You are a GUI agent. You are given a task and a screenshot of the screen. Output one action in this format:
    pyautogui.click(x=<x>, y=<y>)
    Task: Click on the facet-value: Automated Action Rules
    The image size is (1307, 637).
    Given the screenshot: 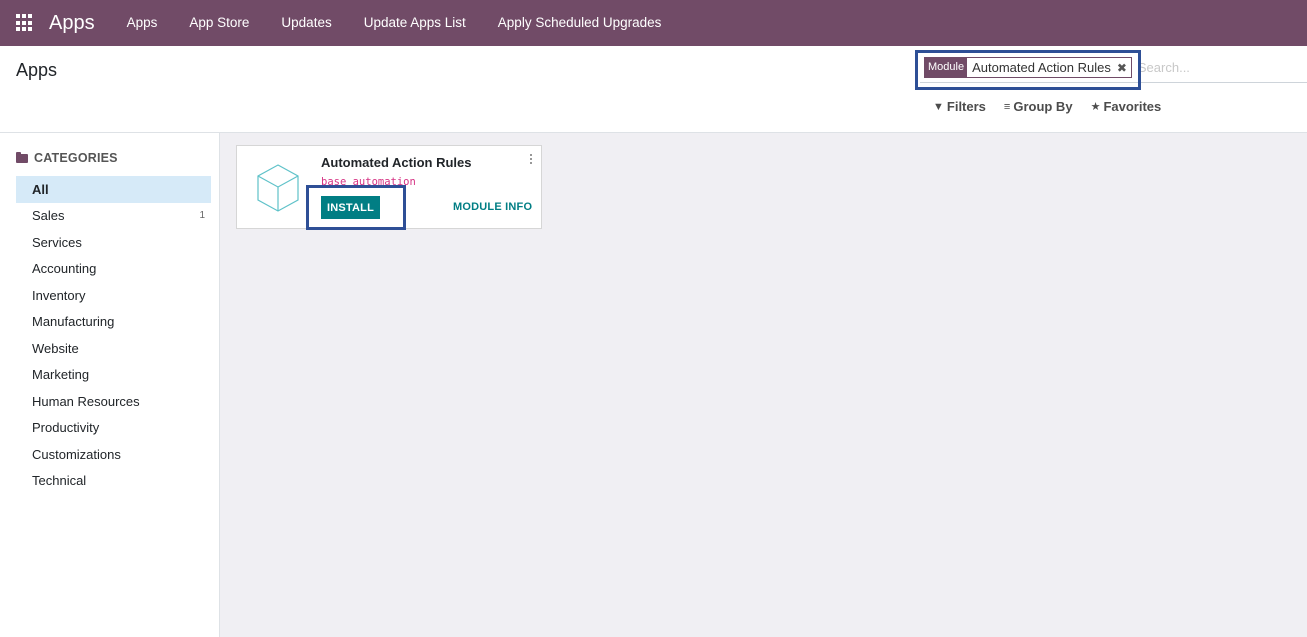 What is the action you would take?
    pyautogui.click(x=1041, y=67)
    